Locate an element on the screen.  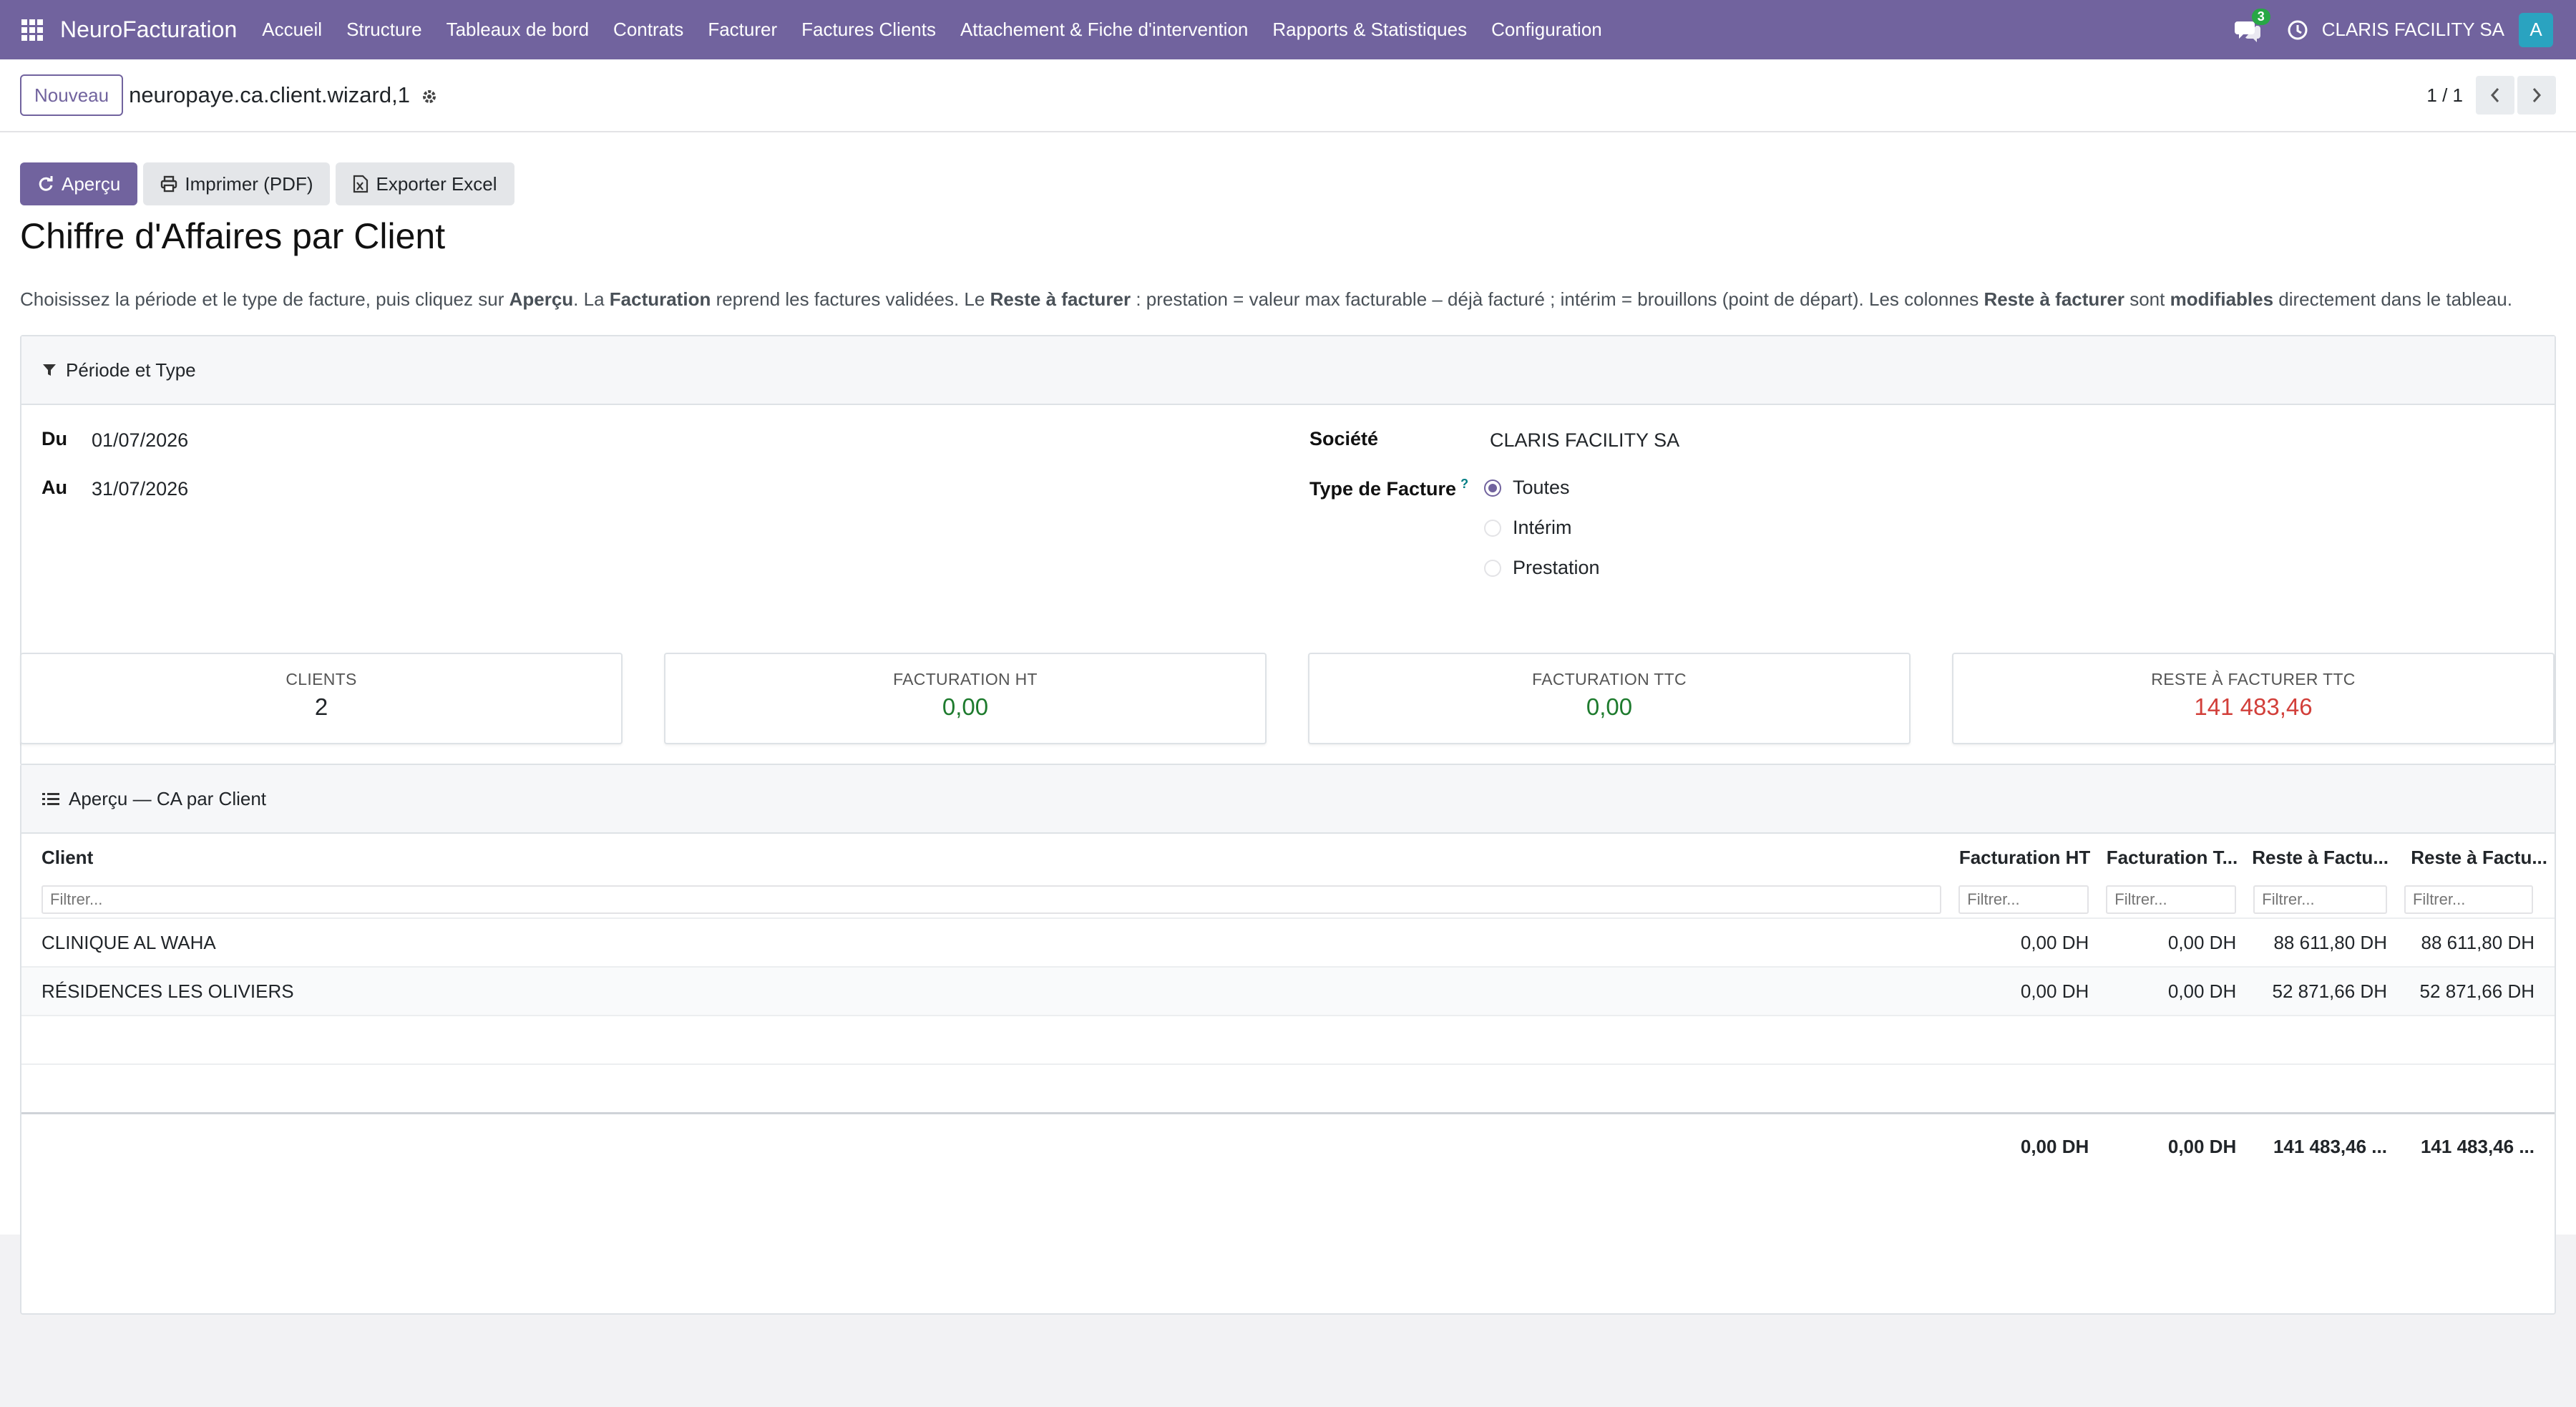
radio-toutes: Toutes is located at coordinates (1527, 488).